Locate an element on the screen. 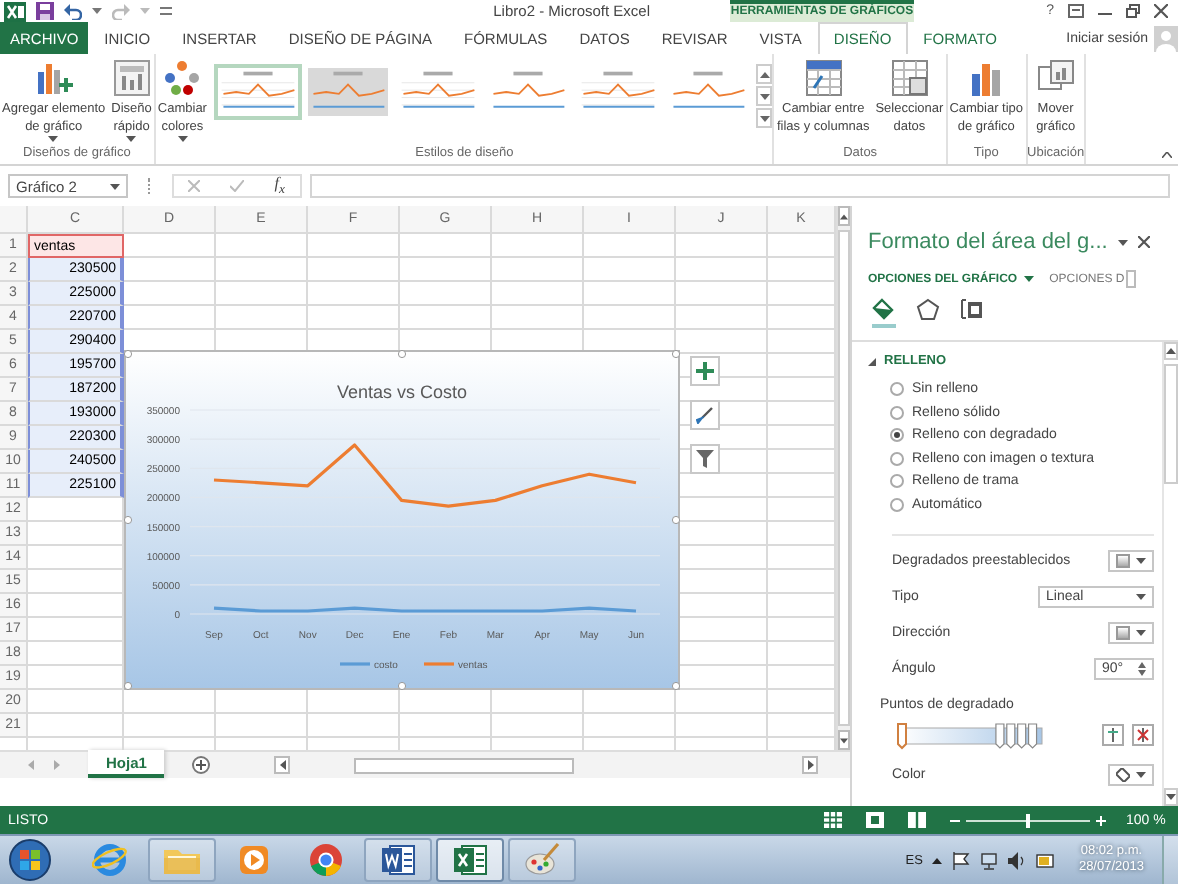 The width and height of the screenshot is (1178, 884). add-stop-icon is located at coordinates (1113, 735).